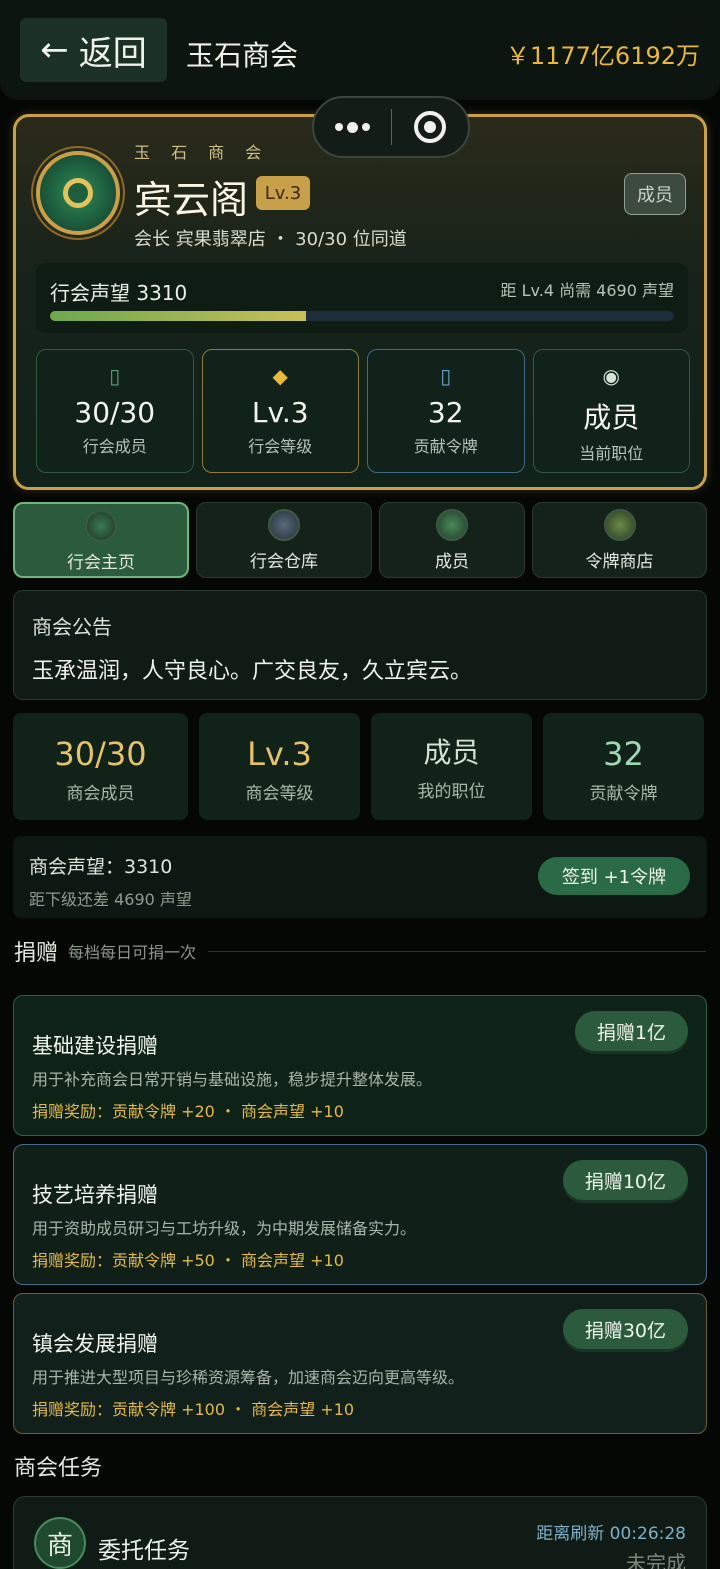 This screenshot has width=720, height=1569. What do you see at coordinates (625, 1180) in the screenshot?
I see `donate-button: 捐赠10亿` at bounding box center [625, 1180].